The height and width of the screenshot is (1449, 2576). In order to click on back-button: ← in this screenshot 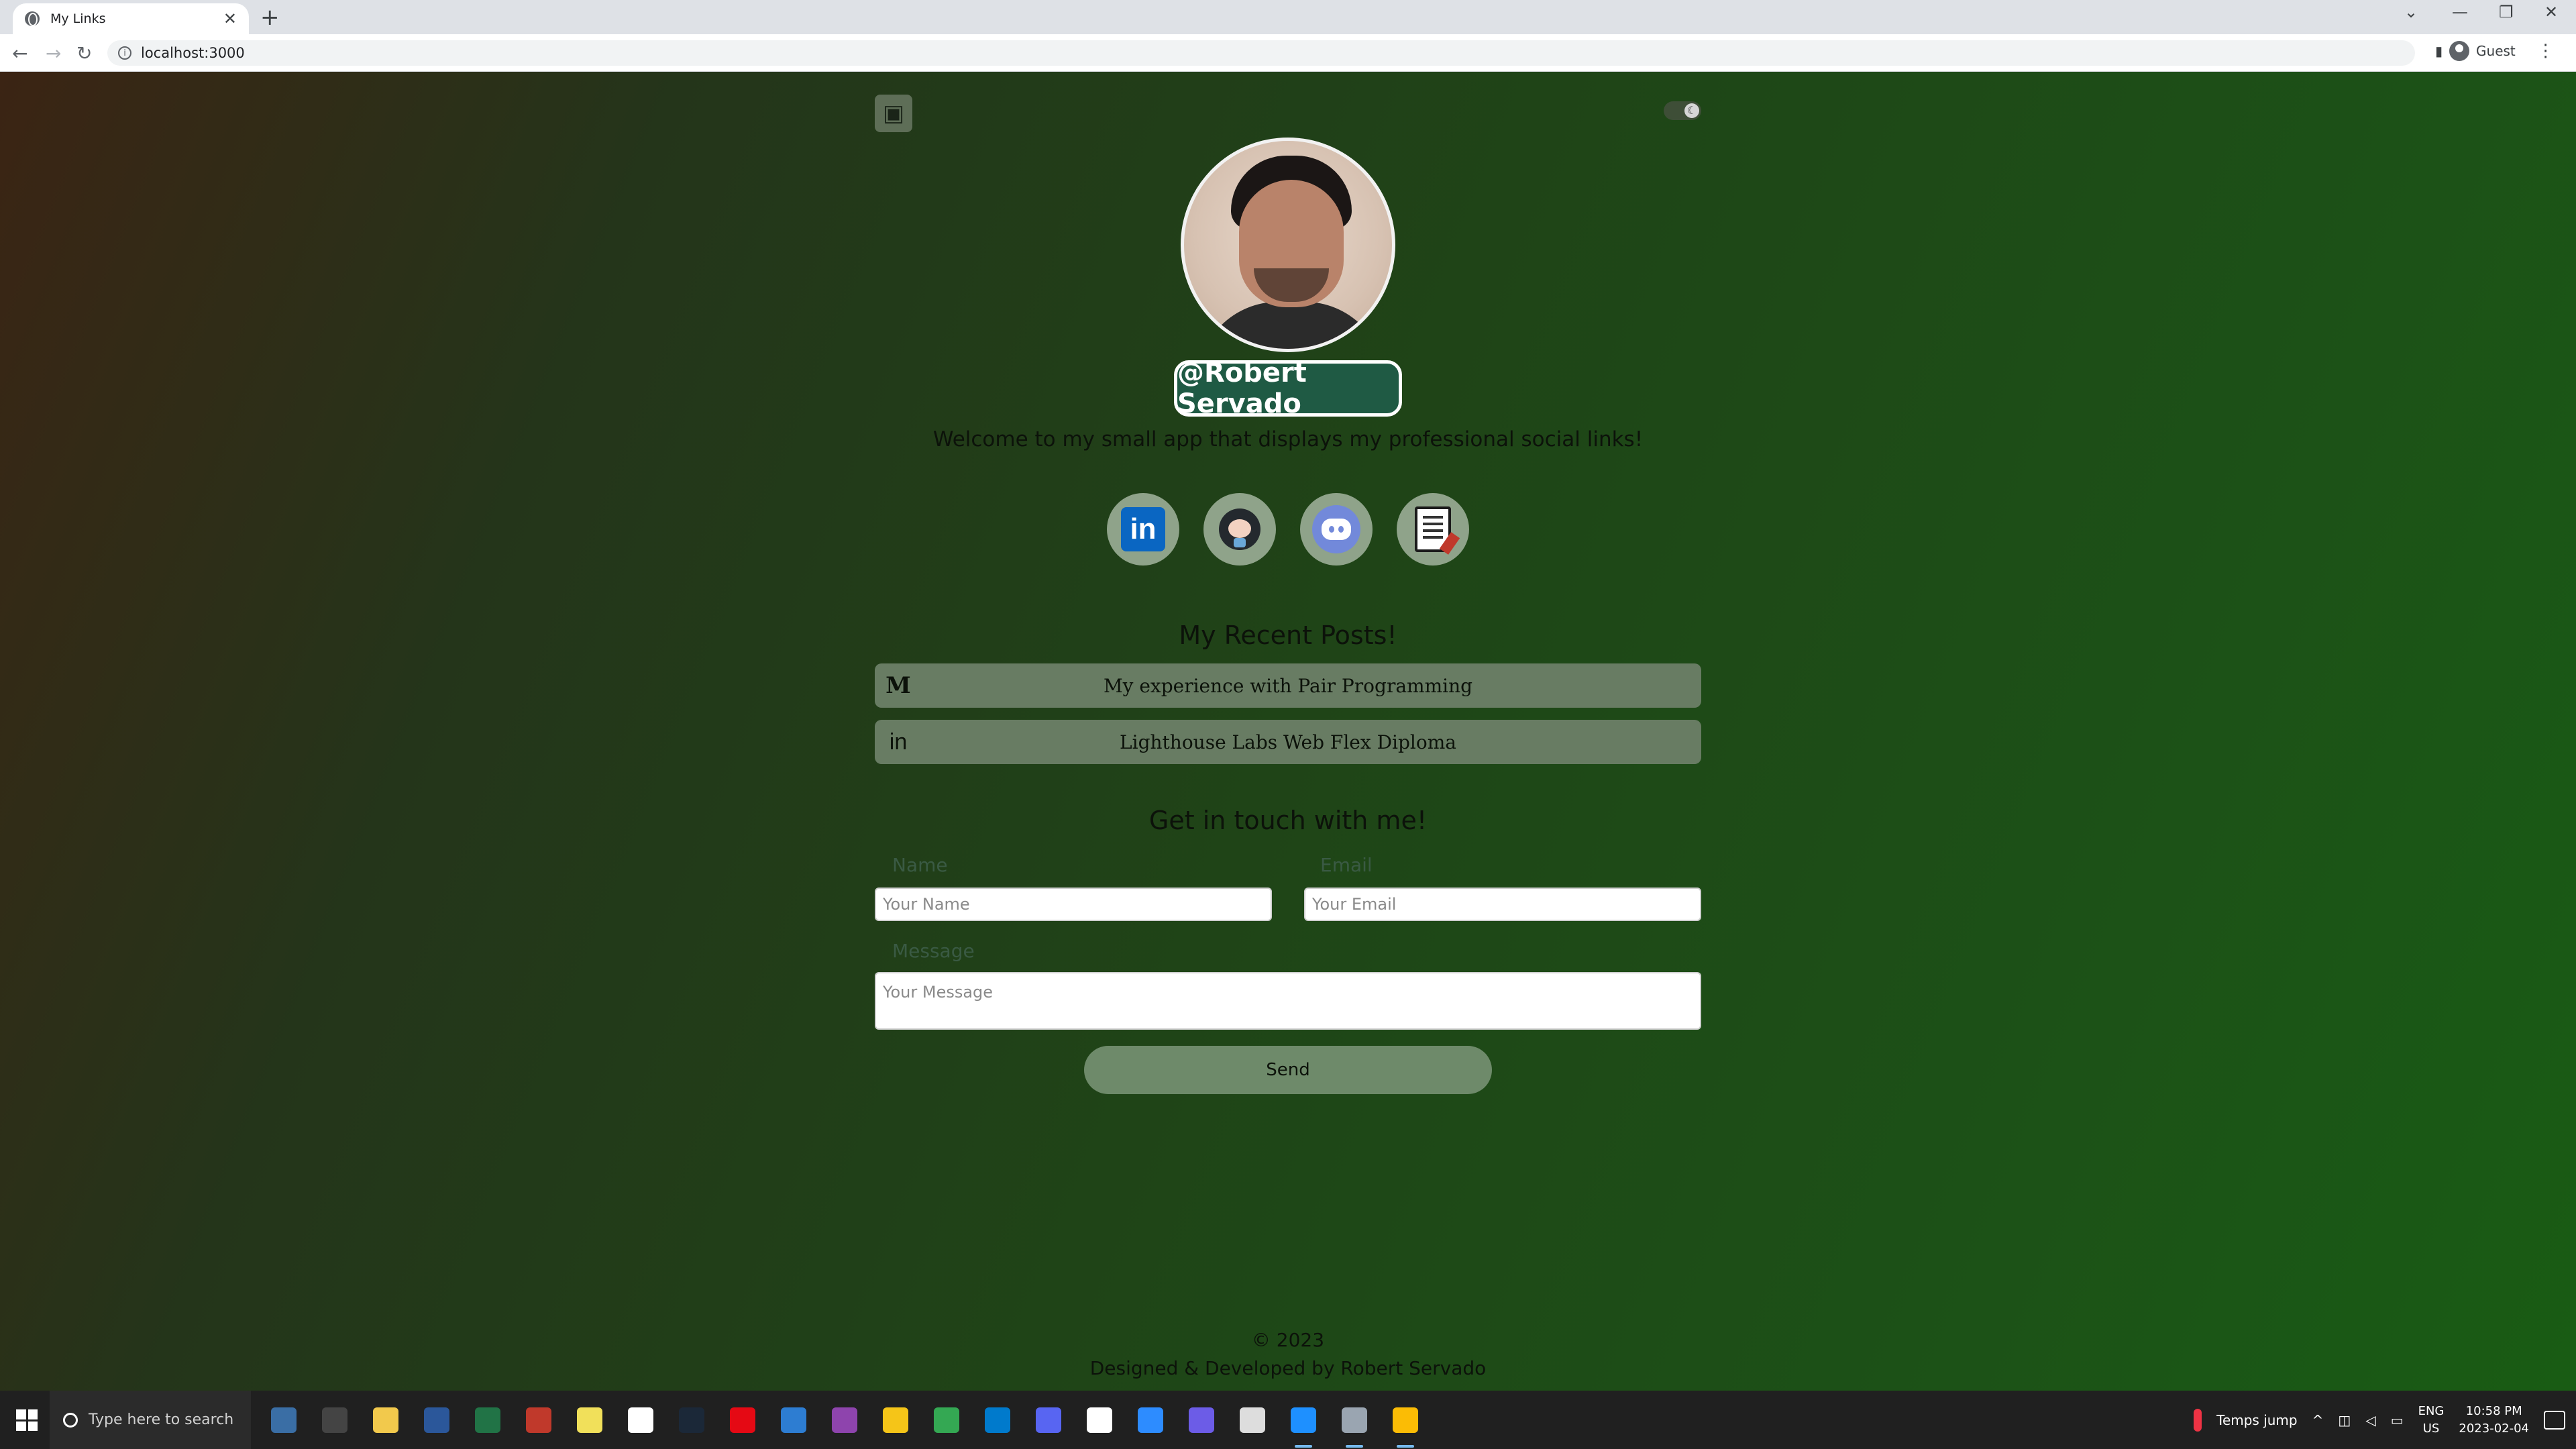, I will do `click(20, 53)`.